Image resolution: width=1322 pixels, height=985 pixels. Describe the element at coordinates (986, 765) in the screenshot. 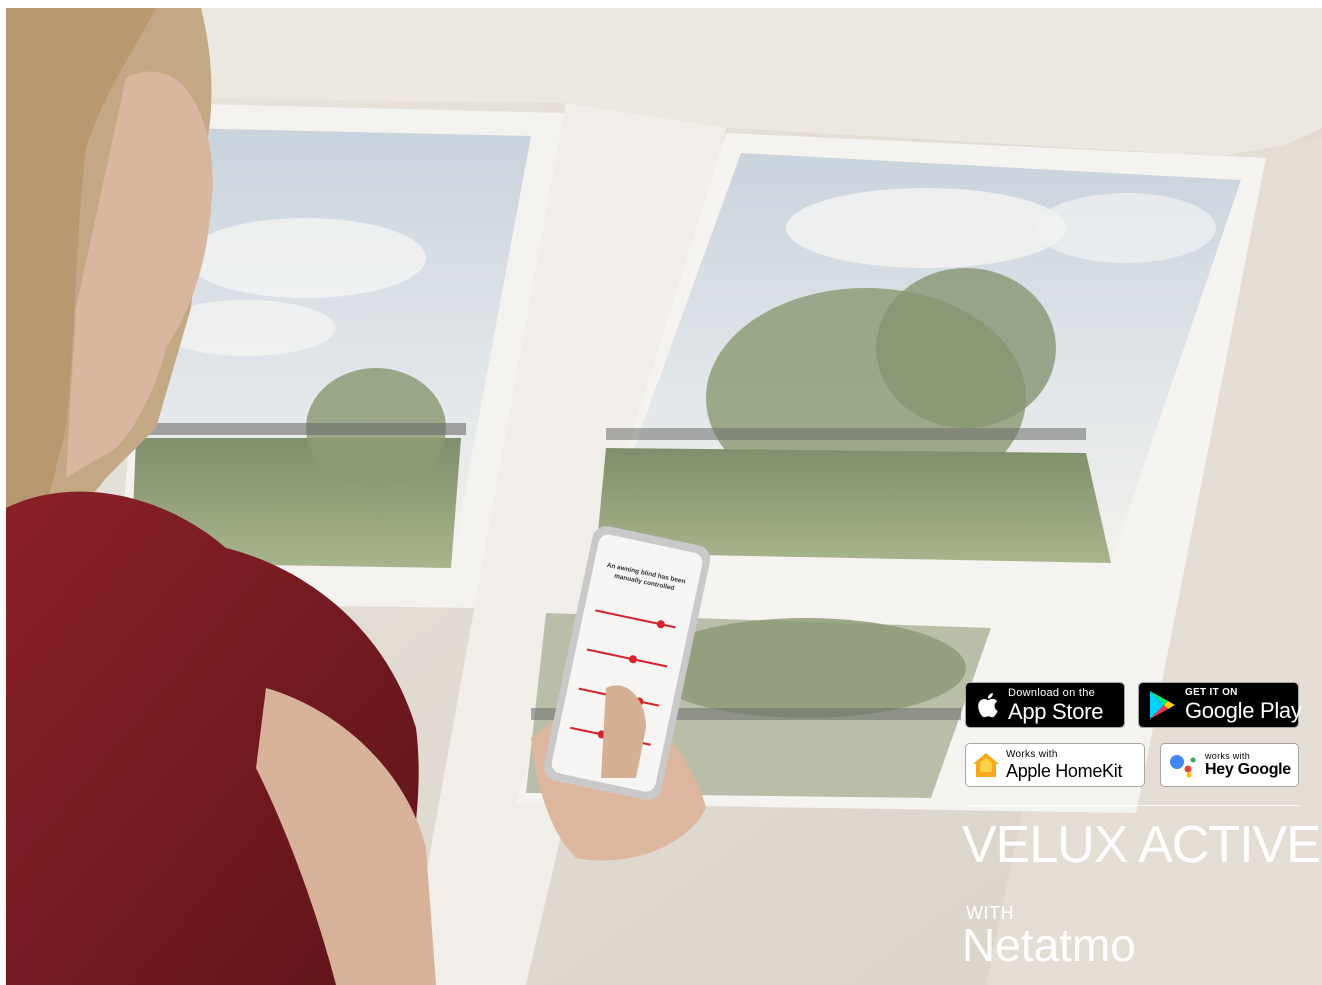

I see `homekit-icon` at that location.